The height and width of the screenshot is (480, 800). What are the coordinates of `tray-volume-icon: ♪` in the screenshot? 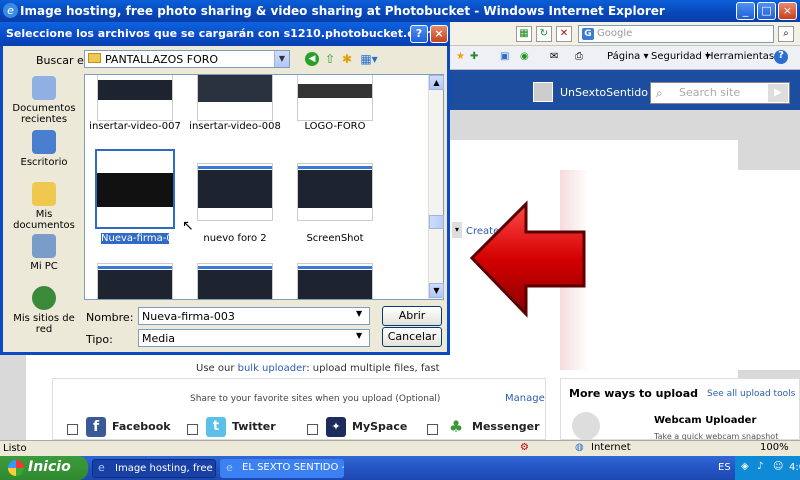 It's located at (760, 466).